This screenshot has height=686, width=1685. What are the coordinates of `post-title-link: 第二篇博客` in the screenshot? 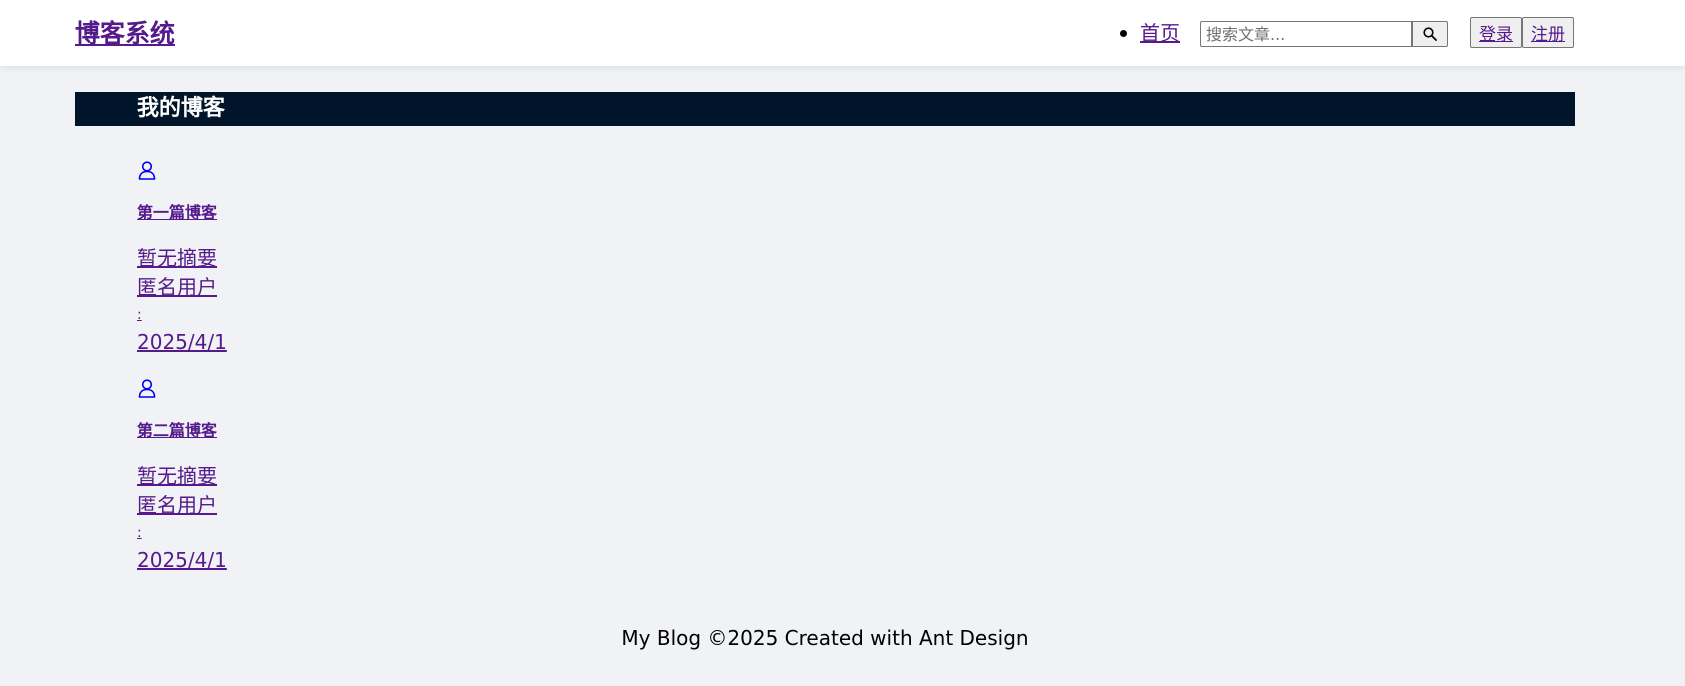 It's located at (177, 430).